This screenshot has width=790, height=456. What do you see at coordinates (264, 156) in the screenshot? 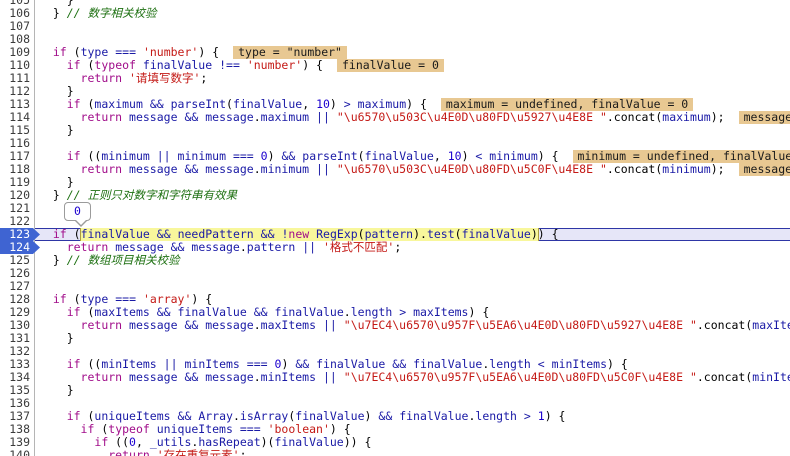
I see `code-token: 0` at bounding box center [264, 156].